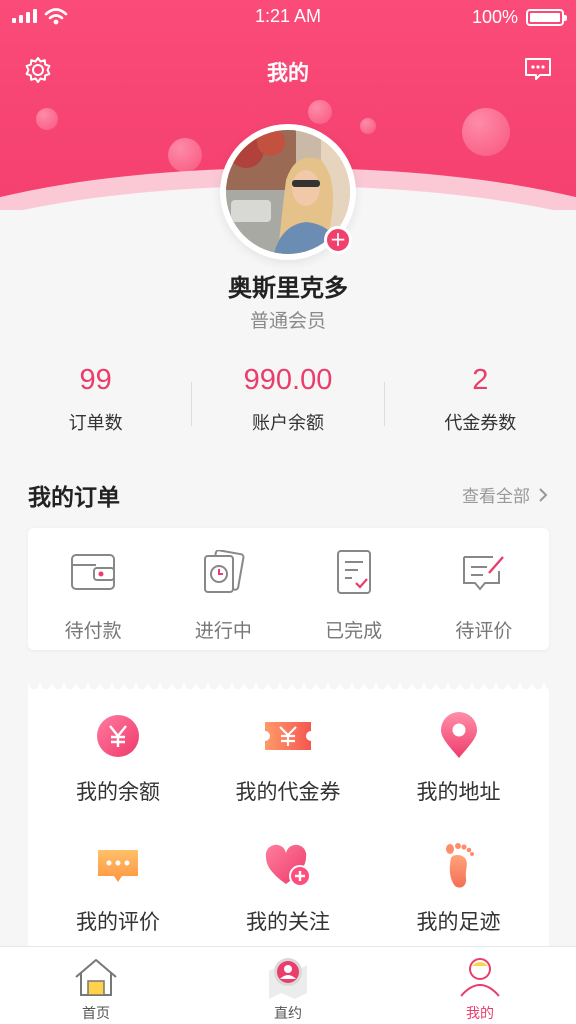 The image size is (576, 1024). I want to click on service-footprints-label: 我的足迹, so click(458, 922).